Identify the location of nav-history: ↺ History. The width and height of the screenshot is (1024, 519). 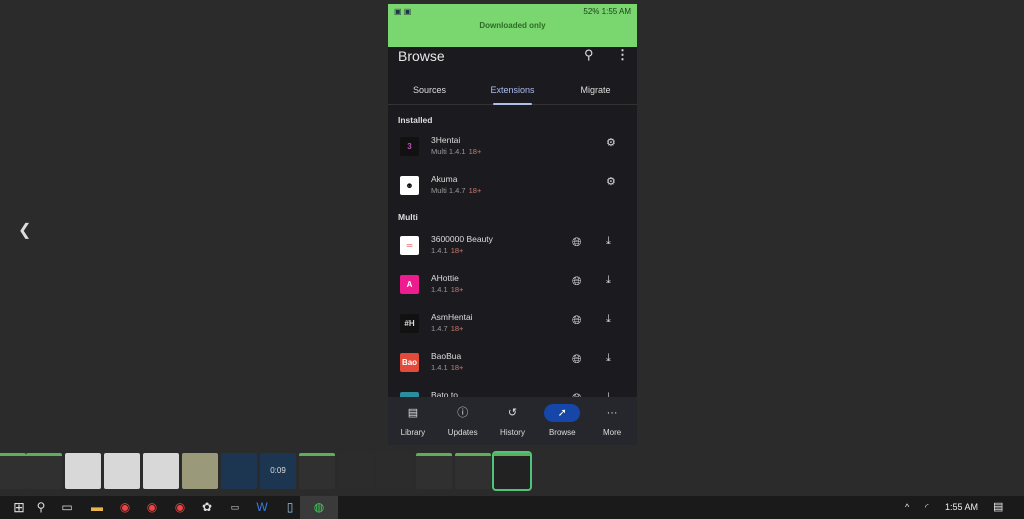
(513, 421).